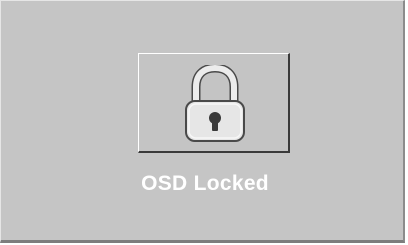 This screenshot has height=245, width=408. I want to click on padlock-icon, so click(215, 103).